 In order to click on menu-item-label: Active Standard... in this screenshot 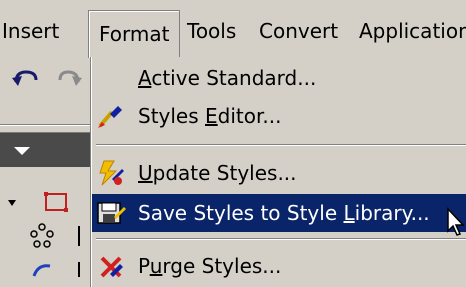, I will do `click(227, 78)`.